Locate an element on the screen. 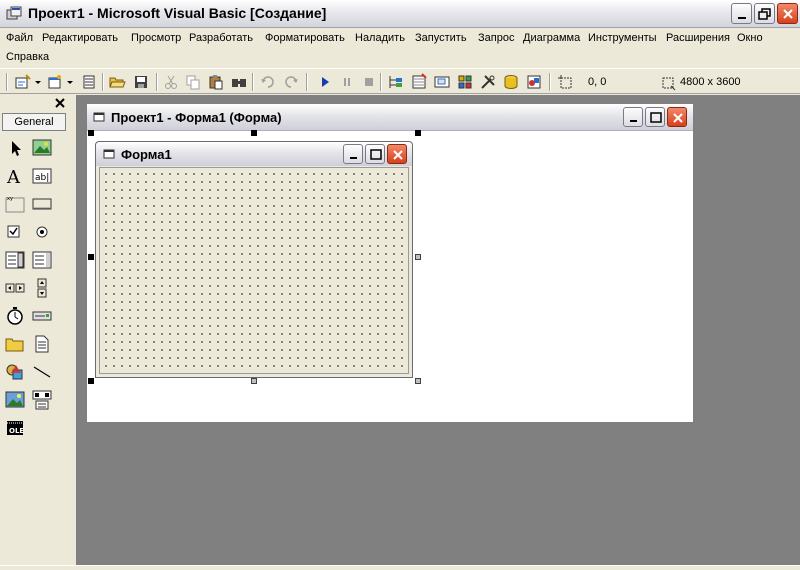 The width and height of the screenshot is (800, 570). menu-help: Справка is located at coordinates (27, 57).